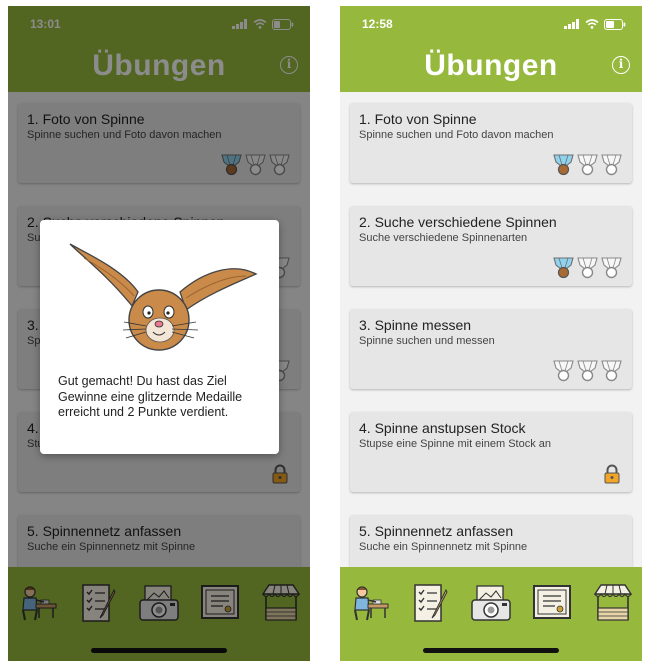 The image size is (648, 668). Describe the element at coordinates (491, 65) in the screenshot. I see `page-title: Übungen` at that location.